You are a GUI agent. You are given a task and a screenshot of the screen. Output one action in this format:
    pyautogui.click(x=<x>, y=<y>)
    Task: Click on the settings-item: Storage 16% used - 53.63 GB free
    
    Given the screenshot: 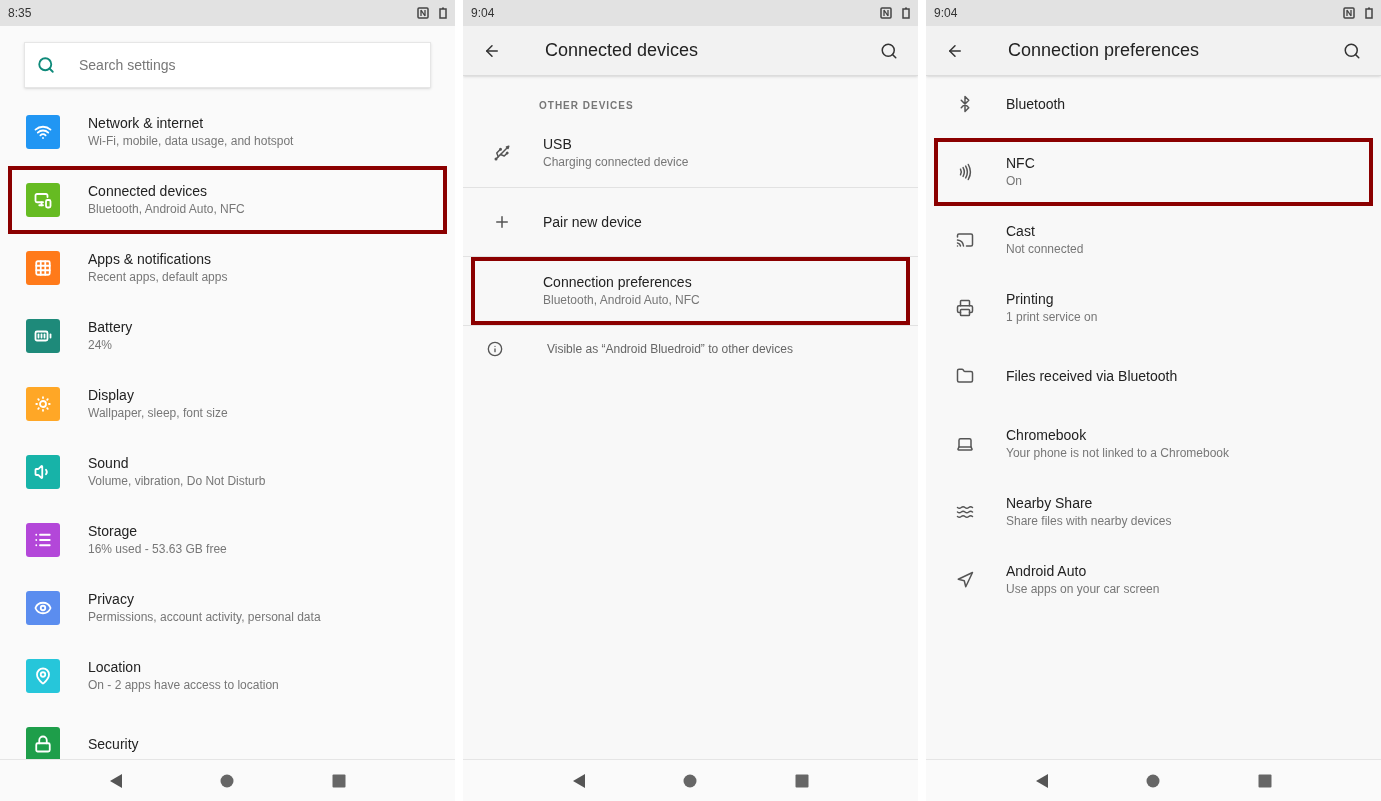 What is the action you would take?
    pyautogui.click(x=227, y=540)
    